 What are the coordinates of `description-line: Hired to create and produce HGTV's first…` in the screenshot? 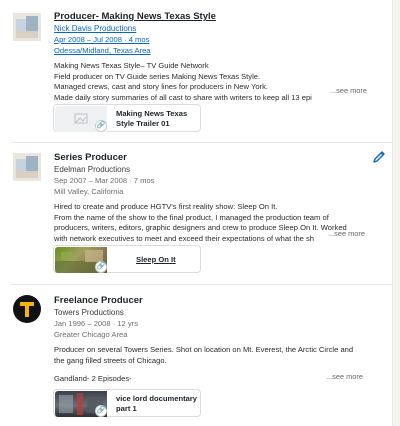 It's located at (166, 206).